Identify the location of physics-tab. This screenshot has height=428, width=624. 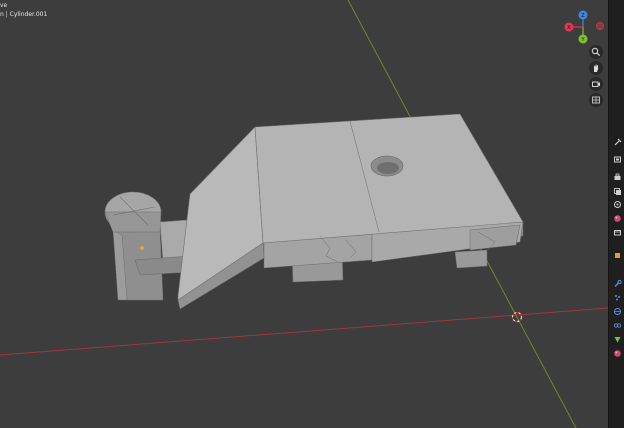
(617, 311).